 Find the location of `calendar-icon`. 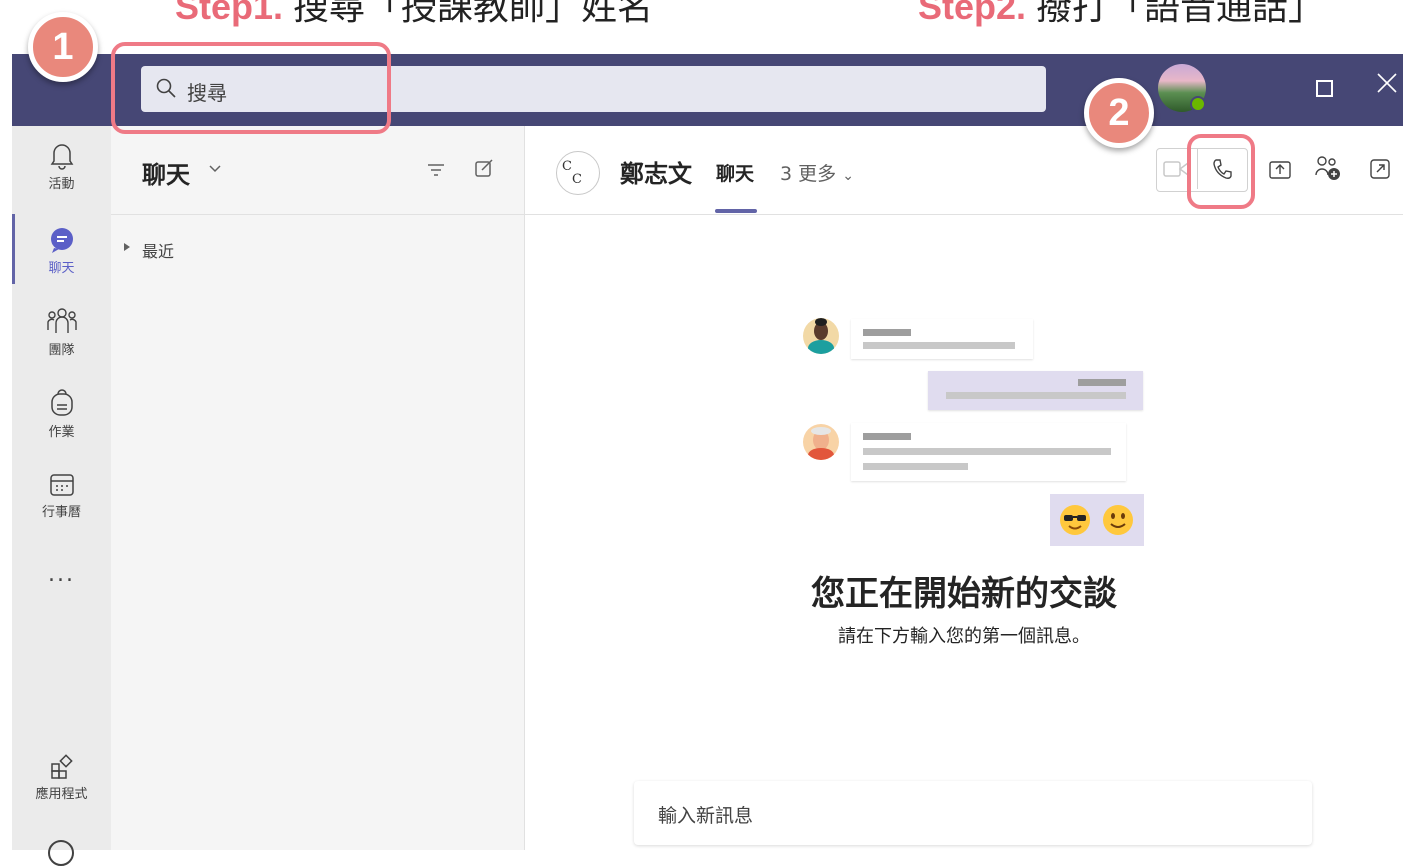

calendar-icon is located at coordinates (61, 485).